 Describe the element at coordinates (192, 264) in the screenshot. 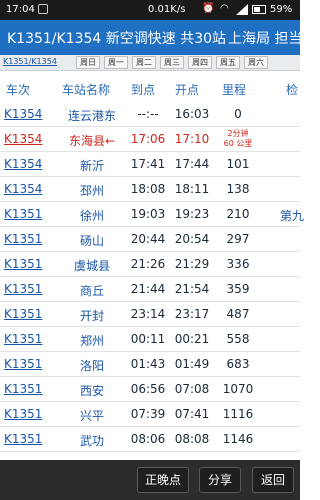

I see `row-departure: 21:29` at that location.